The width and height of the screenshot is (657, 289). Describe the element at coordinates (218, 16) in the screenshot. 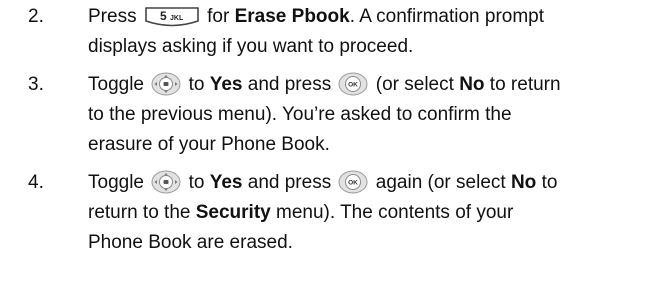

I see `text-segment: for` at that location.